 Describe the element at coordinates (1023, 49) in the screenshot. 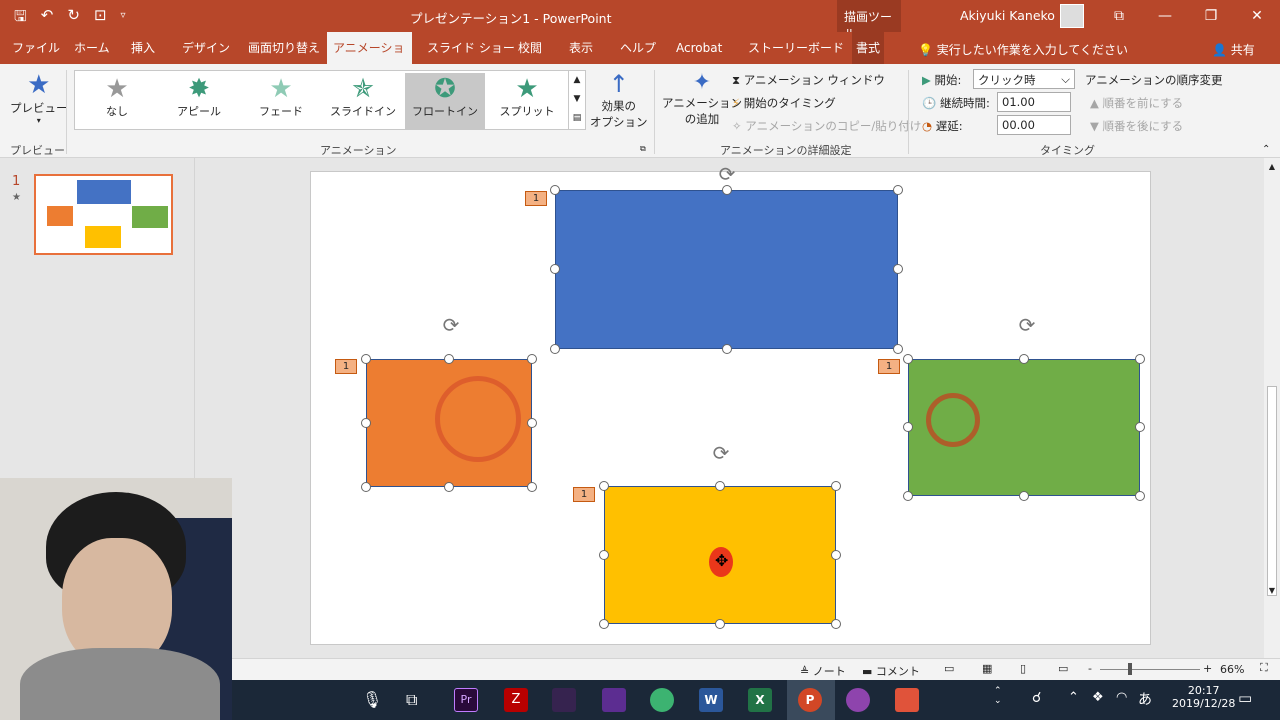

I see `tell-me-search: 💡 実行したい作業を入力してください` at that location.